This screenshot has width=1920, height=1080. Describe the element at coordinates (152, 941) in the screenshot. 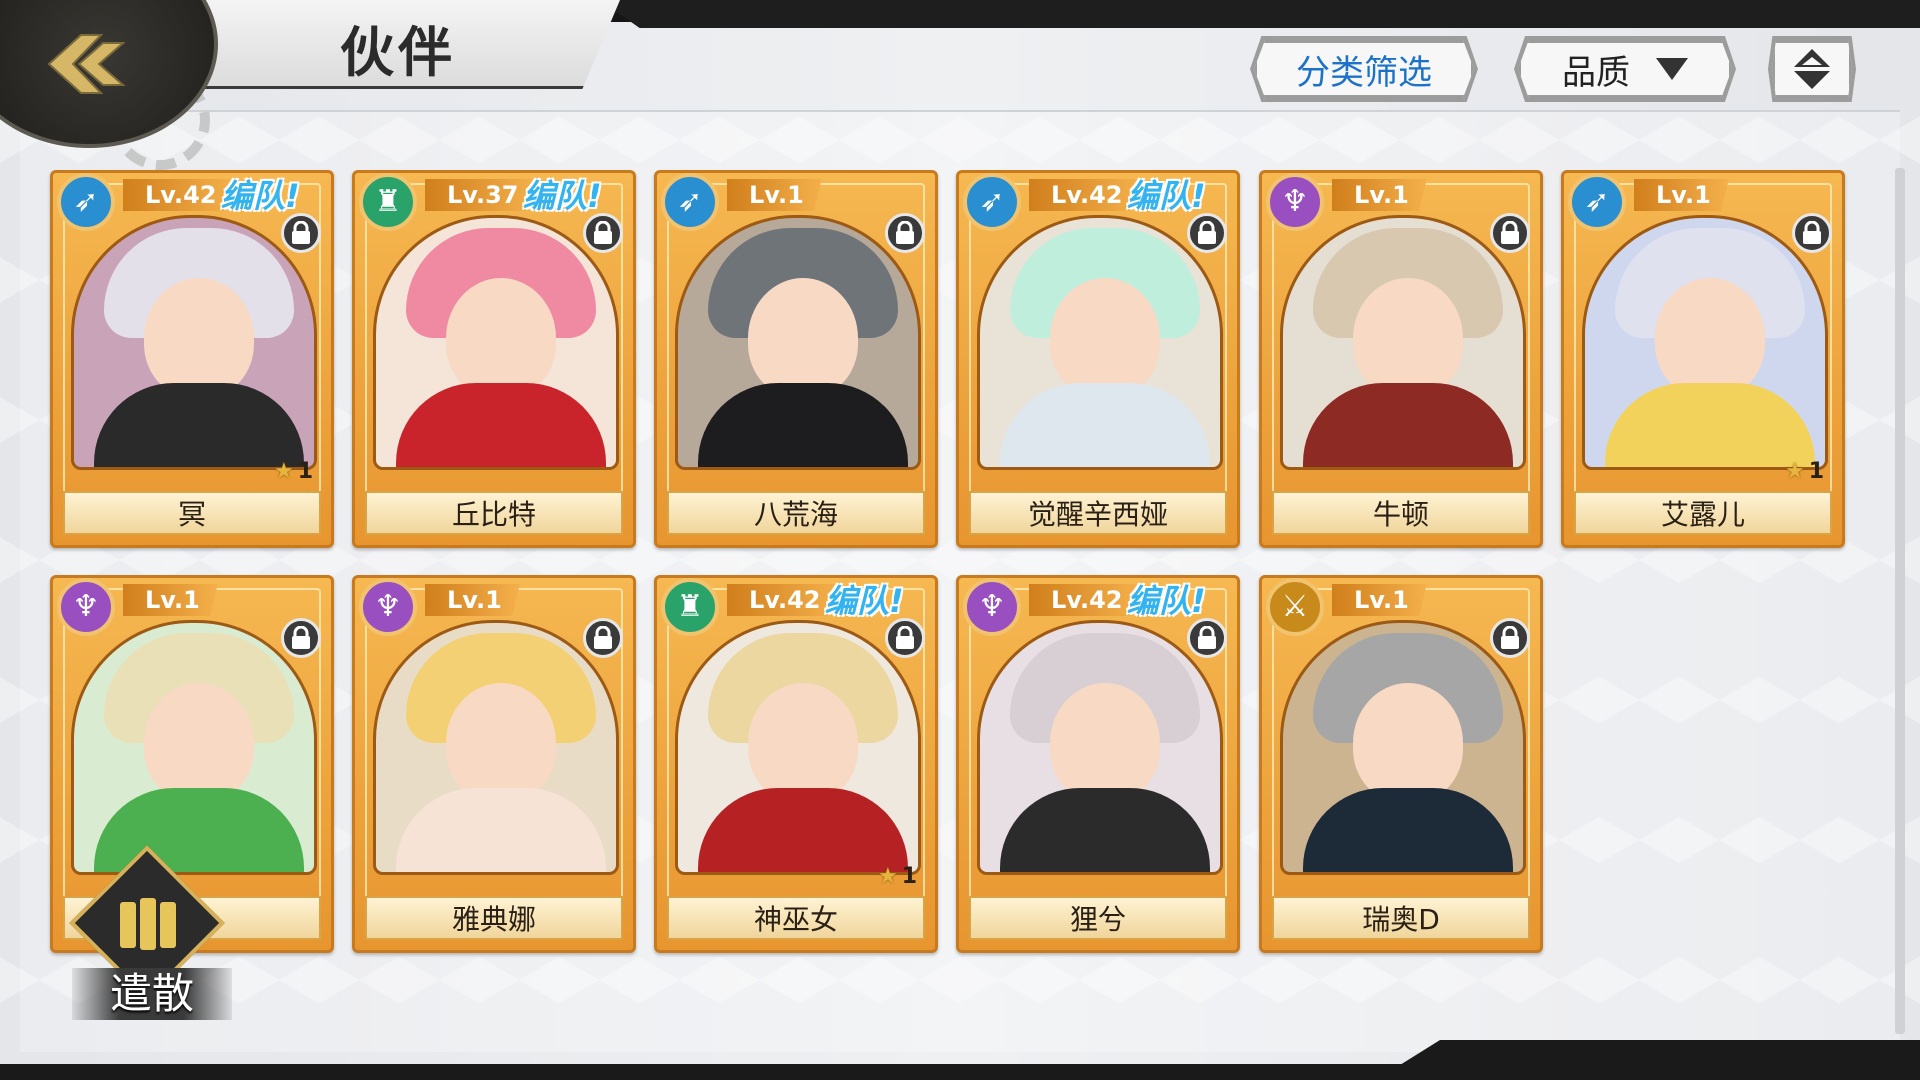

I see `dismiss-button: 遣散` at that location.